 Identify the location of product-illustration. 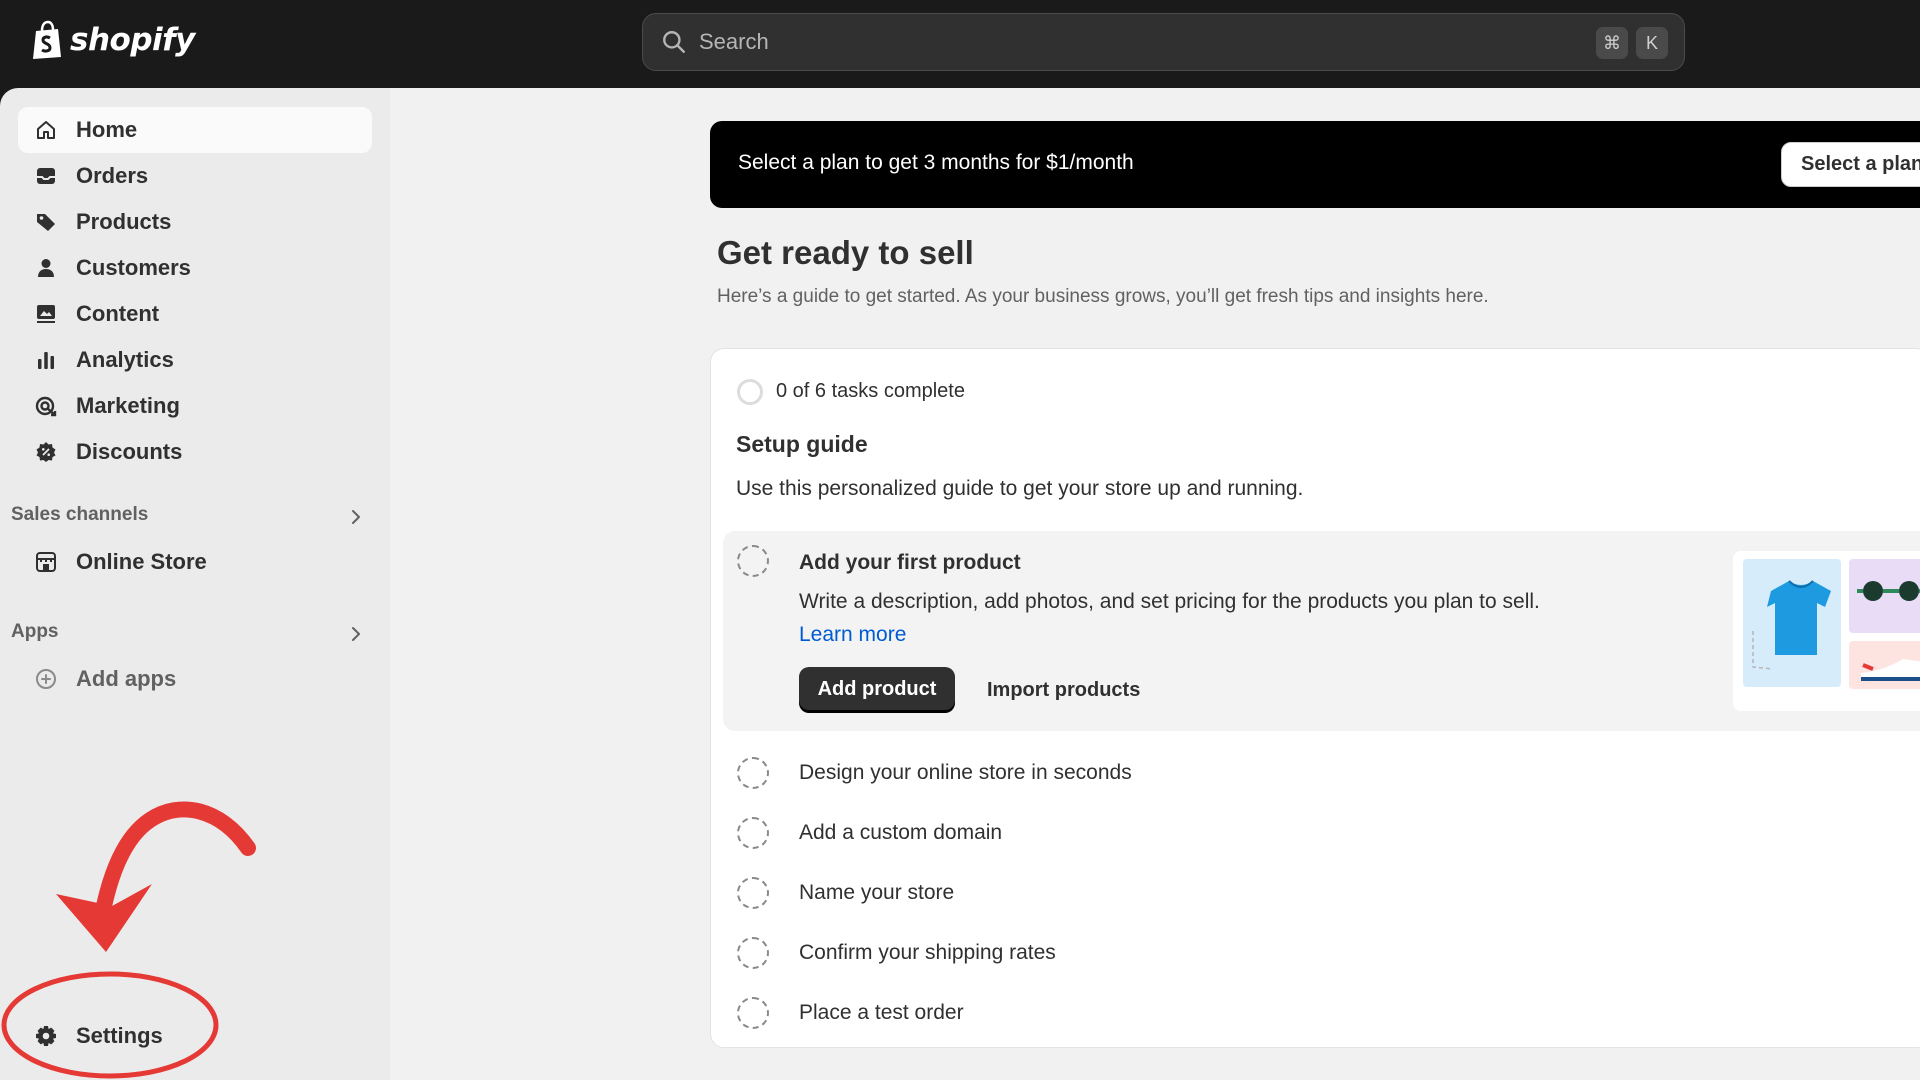
(1826, 631).